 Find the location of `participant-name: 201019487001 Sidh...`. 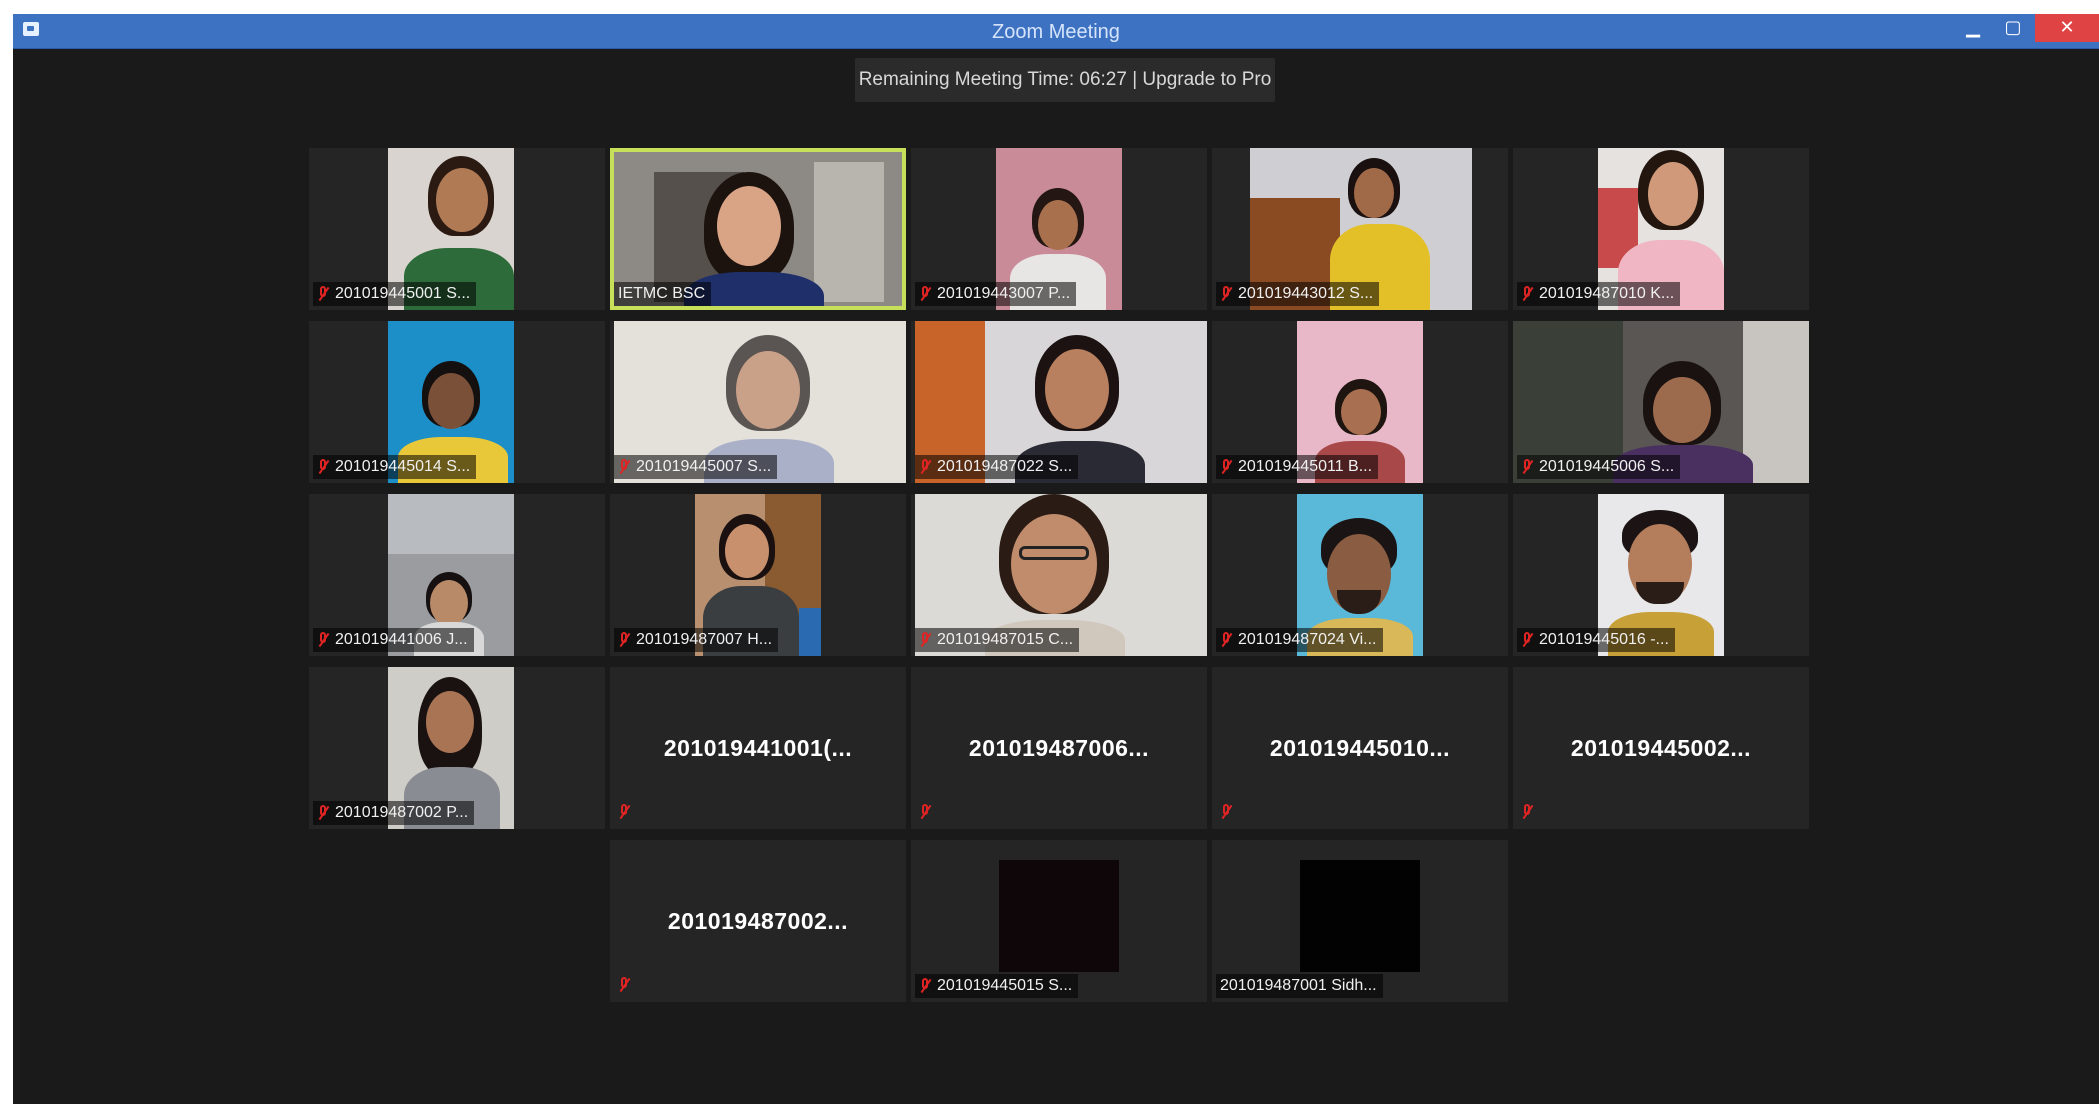

participant-name: 201019487001 Sidh... is located at coordinates (1298, 985).